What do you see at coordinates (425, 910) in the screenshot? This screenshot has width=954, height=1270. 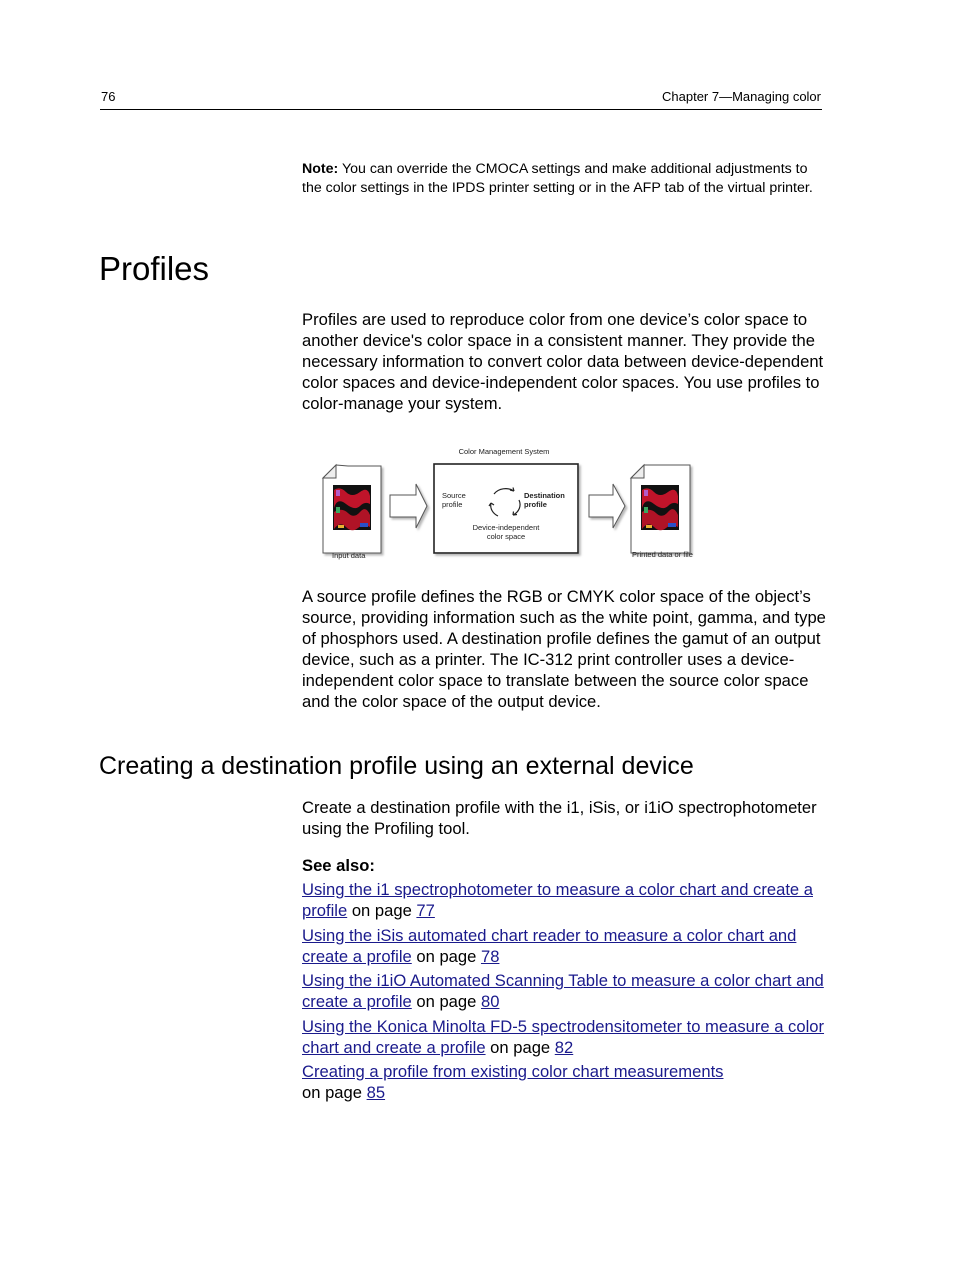 I see `page-number-link: 77` at bounding box center [425, 910].